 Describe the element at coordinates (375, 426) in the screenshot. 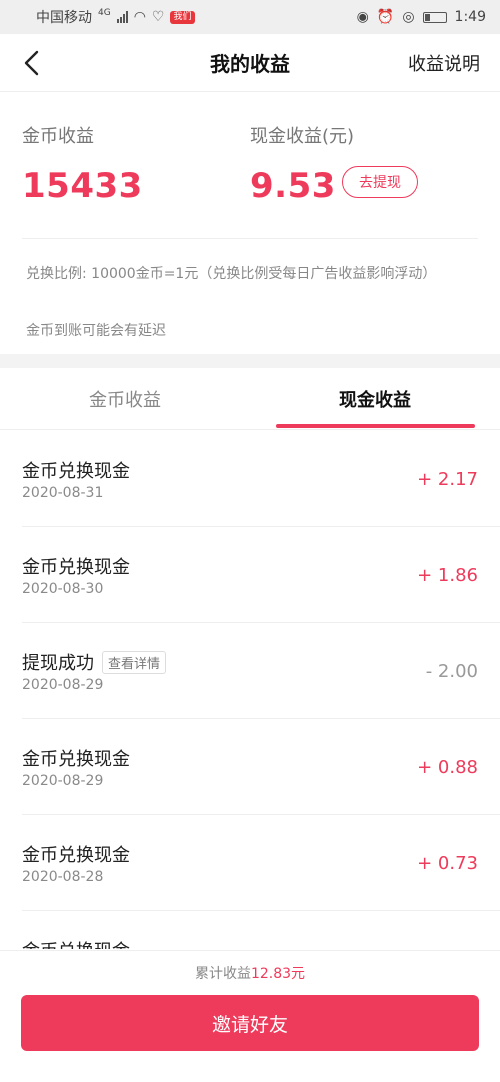

I see `active-tab-indicator` at that location.